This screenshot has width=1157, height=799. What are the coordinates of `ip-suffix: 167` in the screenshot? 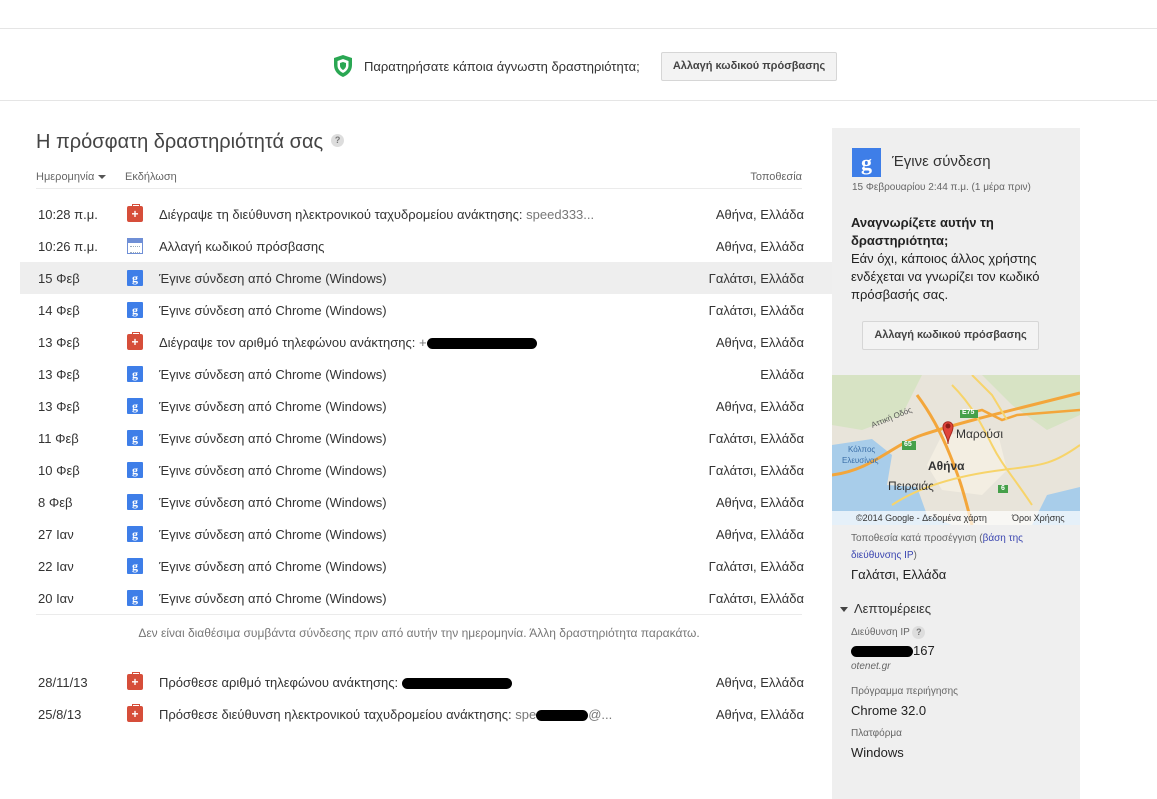 It's located at (924, 650).